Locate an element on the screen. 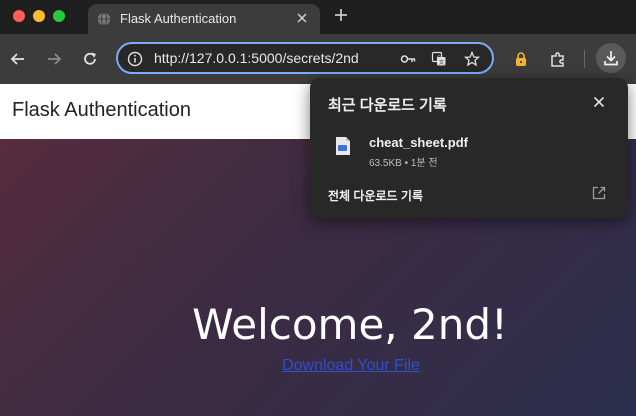  forward-icon is located at coordinates (54, 59).